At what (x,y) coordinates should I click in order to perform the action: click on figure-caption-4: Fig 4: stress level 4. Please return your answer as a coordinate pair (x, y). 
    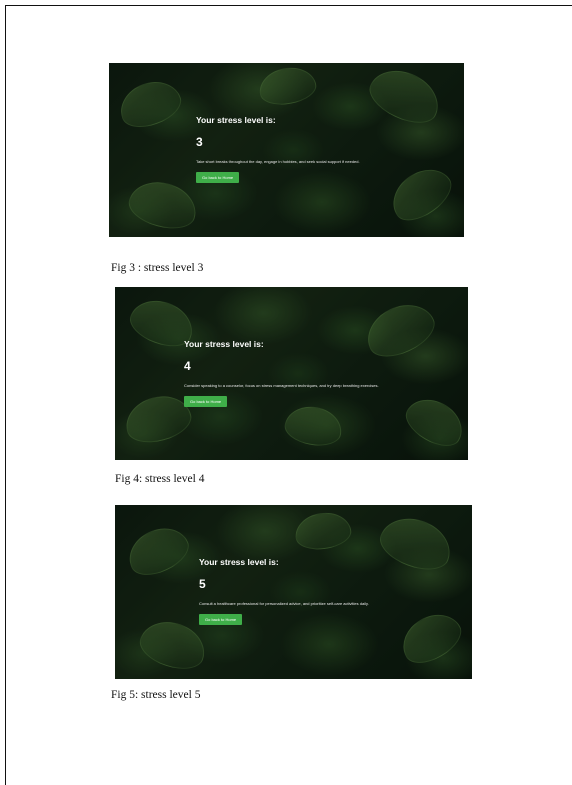
    Looking at the image, I should click on (160, 479).